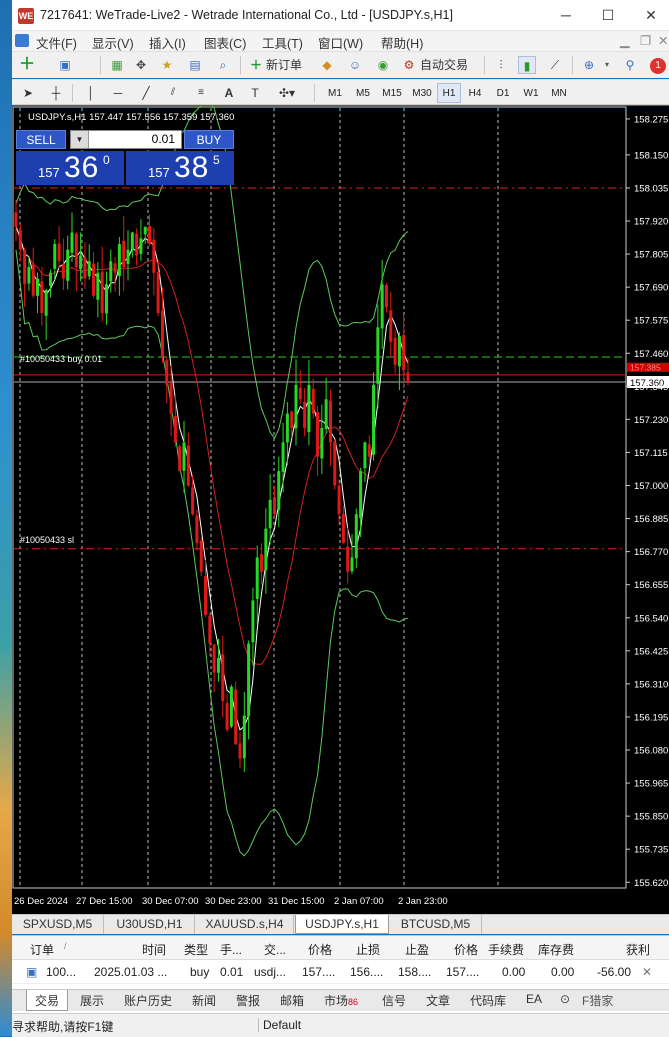  Describe the element at coordinates (506, 949) in the screenshot. I see `col-commission: 手续费` at that location.